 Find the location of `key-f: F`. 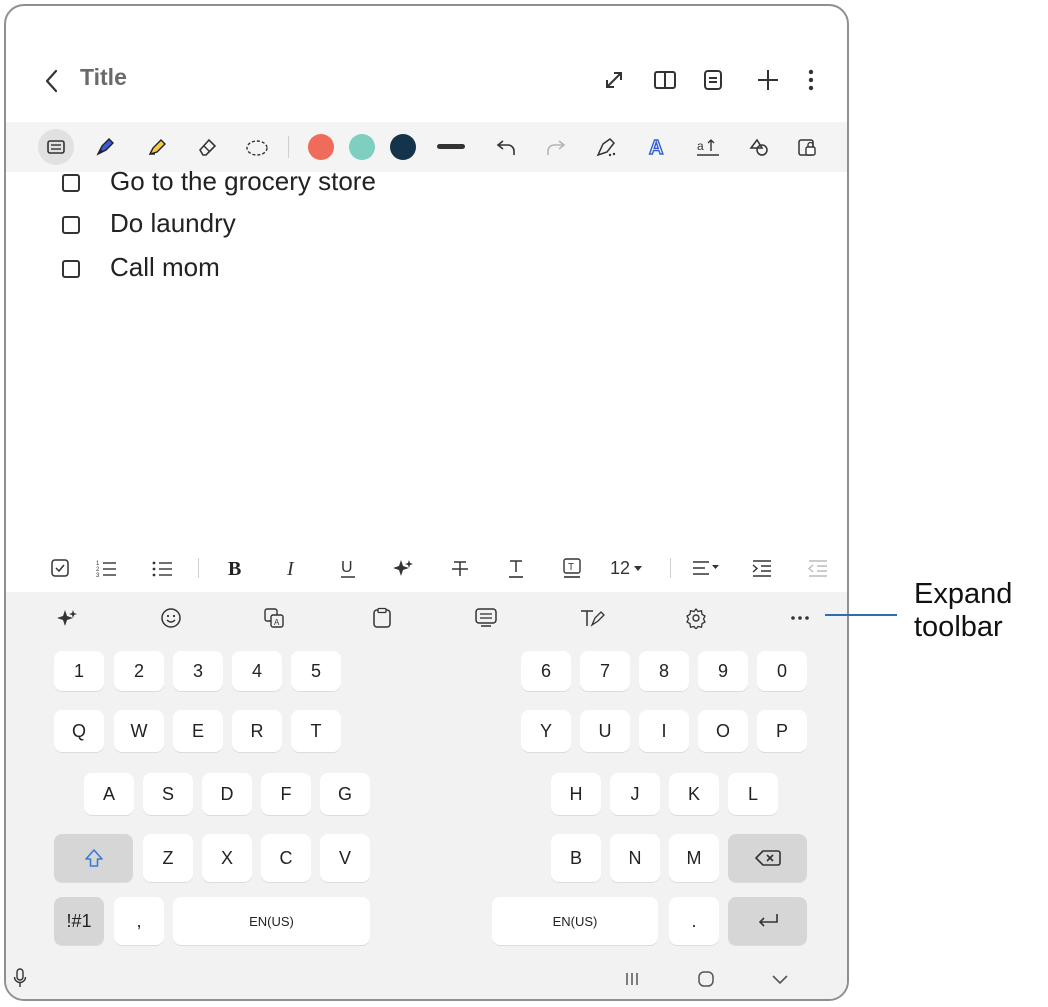

key-f: F is located at coordinates (286, 794).